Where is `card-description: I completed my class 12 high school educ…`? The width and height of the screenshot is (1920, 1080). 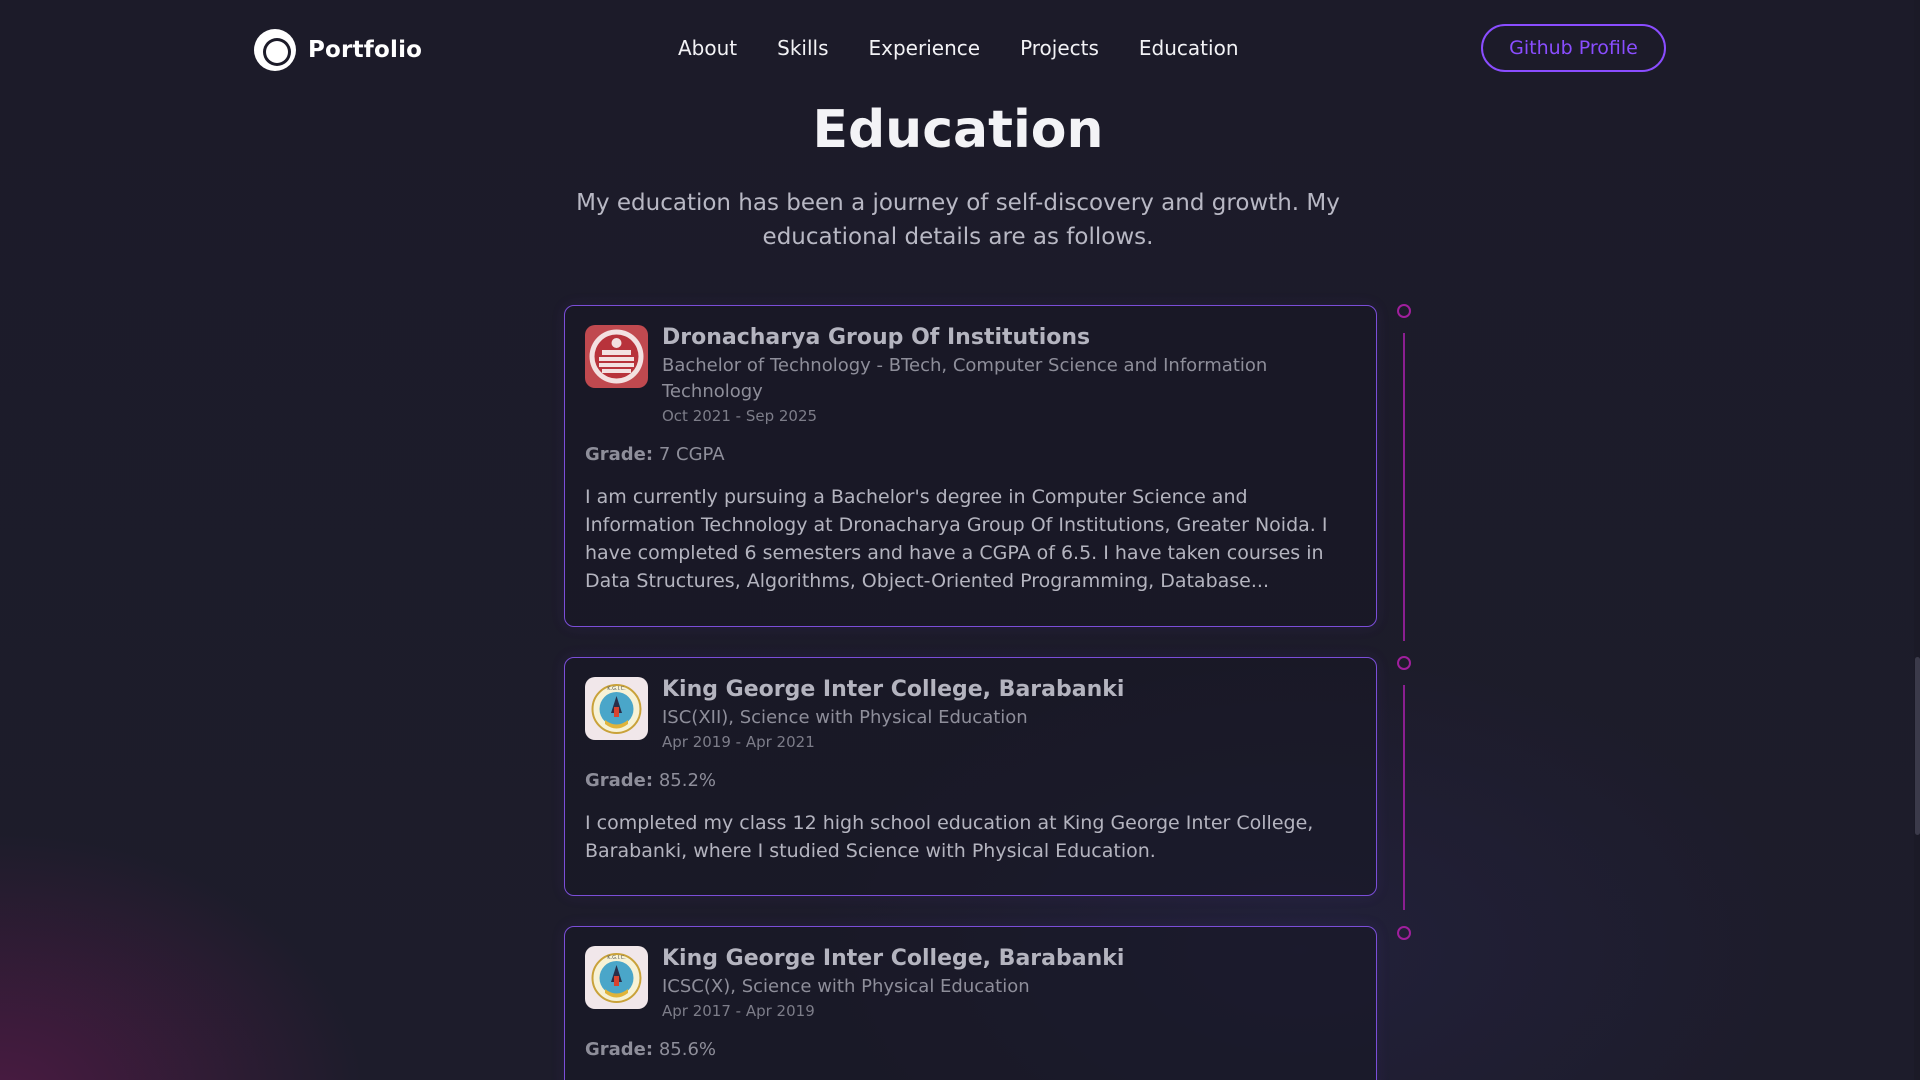 card-description: I completed my class 12 high school educ… is located at coordinates (949, 837).